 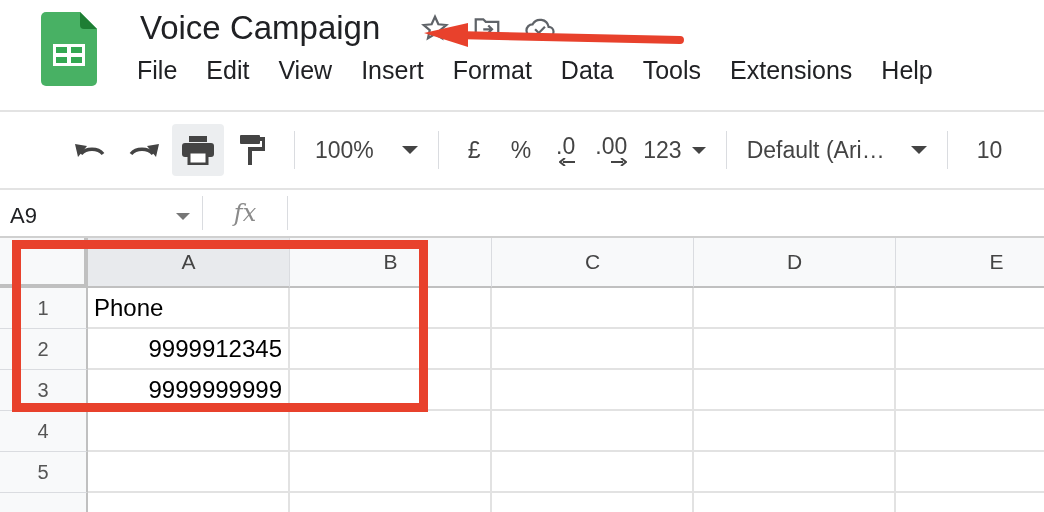 What do you see at coordinates (492, 70) in the screenshot?
I see `menu-item: Format` at bounding box center [492, 70].